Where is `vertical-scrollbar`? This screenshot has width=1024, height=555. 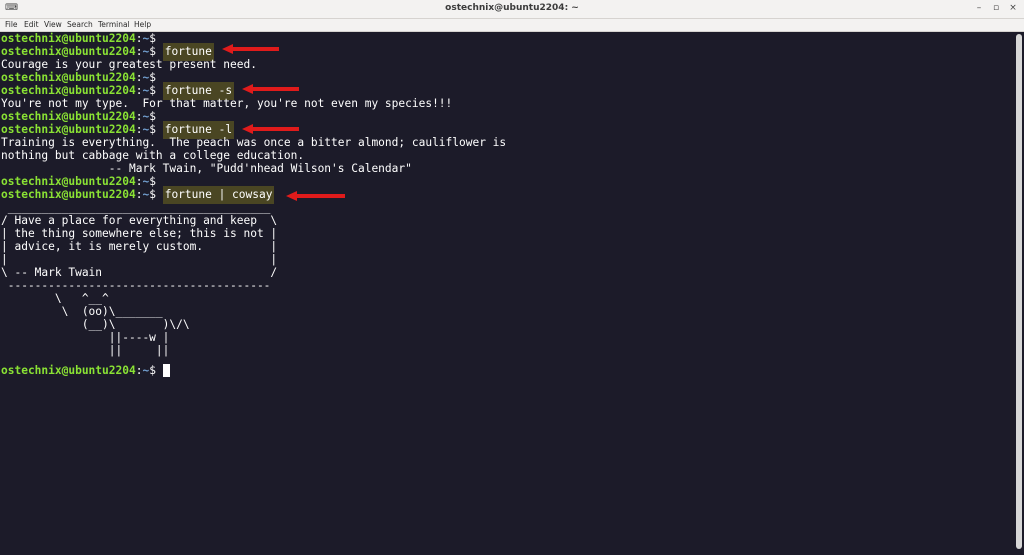
vertical-scrollbar is located at coordinates (1018, 293).